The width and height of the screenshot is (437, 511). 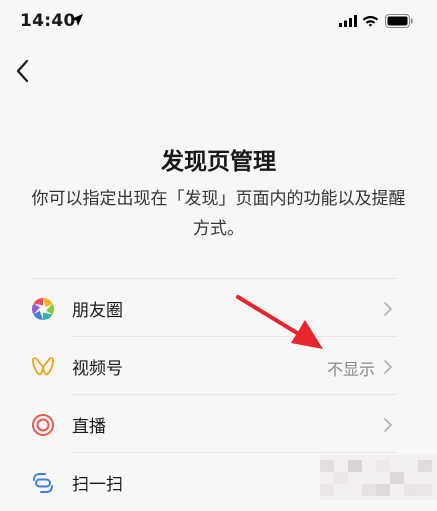 What do you see at coordinates (350, 369) in the screenshot?
I see `channels-visibility-value: 不显示` at bounding box center [350, 369].